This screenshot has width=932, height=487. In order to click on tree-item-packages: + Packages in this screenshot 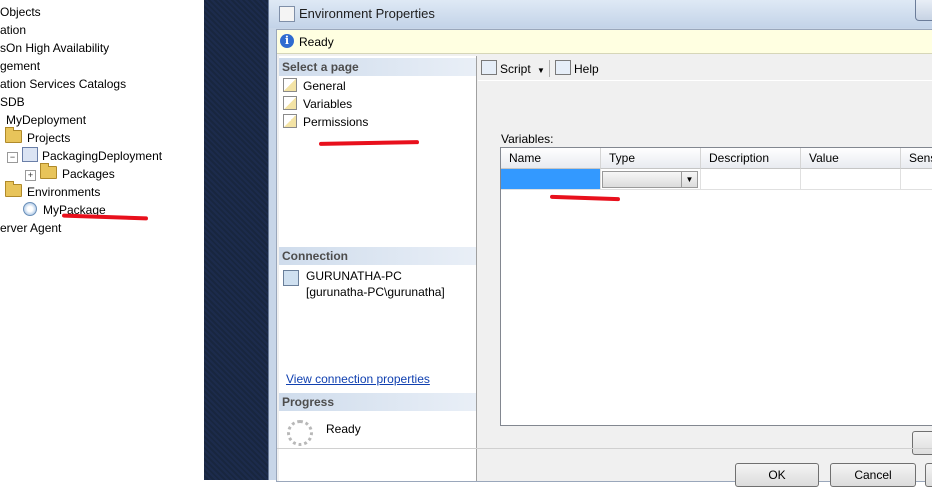, I will do `click(70, 173)`.